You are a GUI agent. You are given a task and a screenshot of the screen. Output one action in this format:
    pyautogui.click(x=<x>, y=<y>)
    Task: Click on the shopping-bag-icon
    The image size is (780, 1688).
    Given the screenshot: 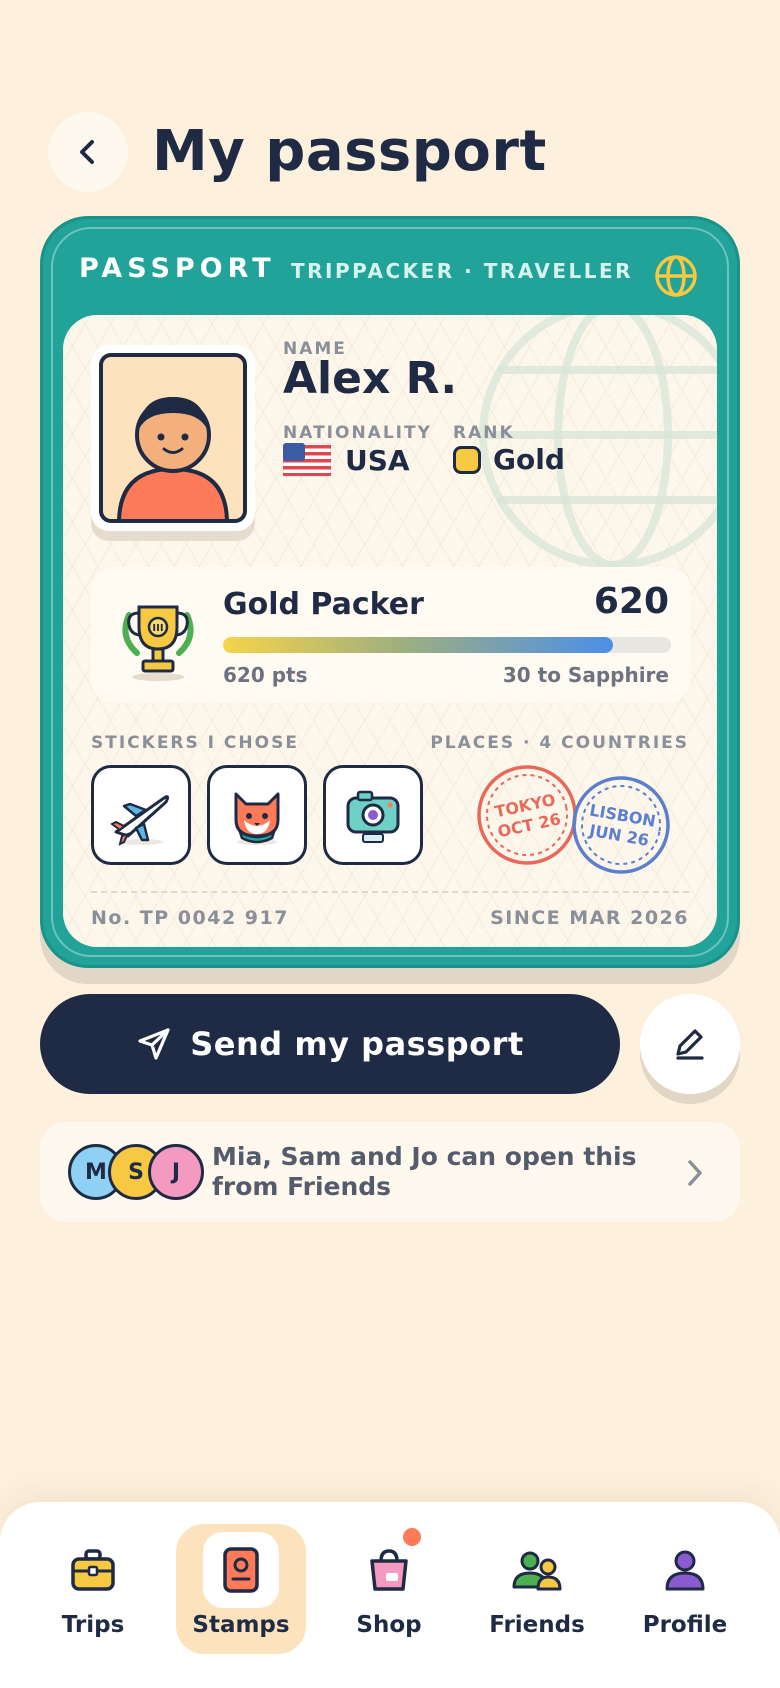 What is the action you would take?
    pyautogui.click(x=389, y=1570)
    